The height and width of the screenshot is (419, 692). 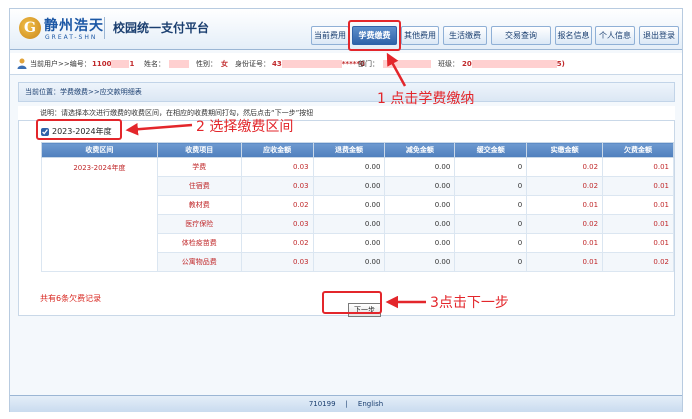 I want to click on column-header: 减免金额, so click(x=420, y=150).